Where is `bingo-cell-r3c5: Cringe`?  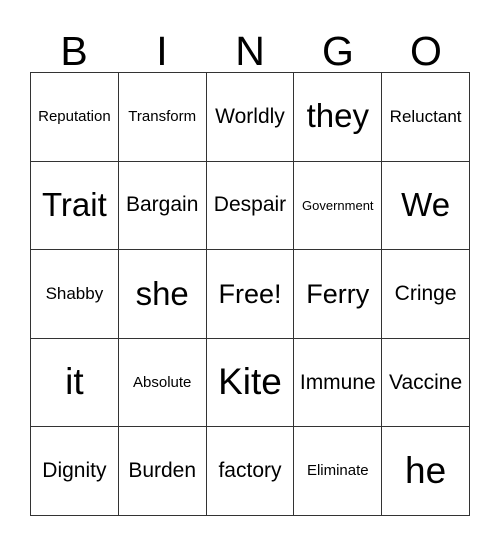 bingo-cell-r3c5: Cringe is located at coordinates (426, 294).